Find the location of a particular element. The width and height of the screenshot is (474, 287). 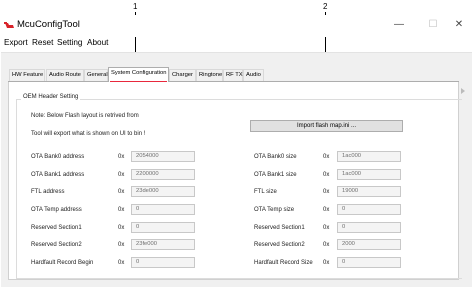

reserved-section2-size-label: Reserved Section2 is located at coordinates (279, 245).